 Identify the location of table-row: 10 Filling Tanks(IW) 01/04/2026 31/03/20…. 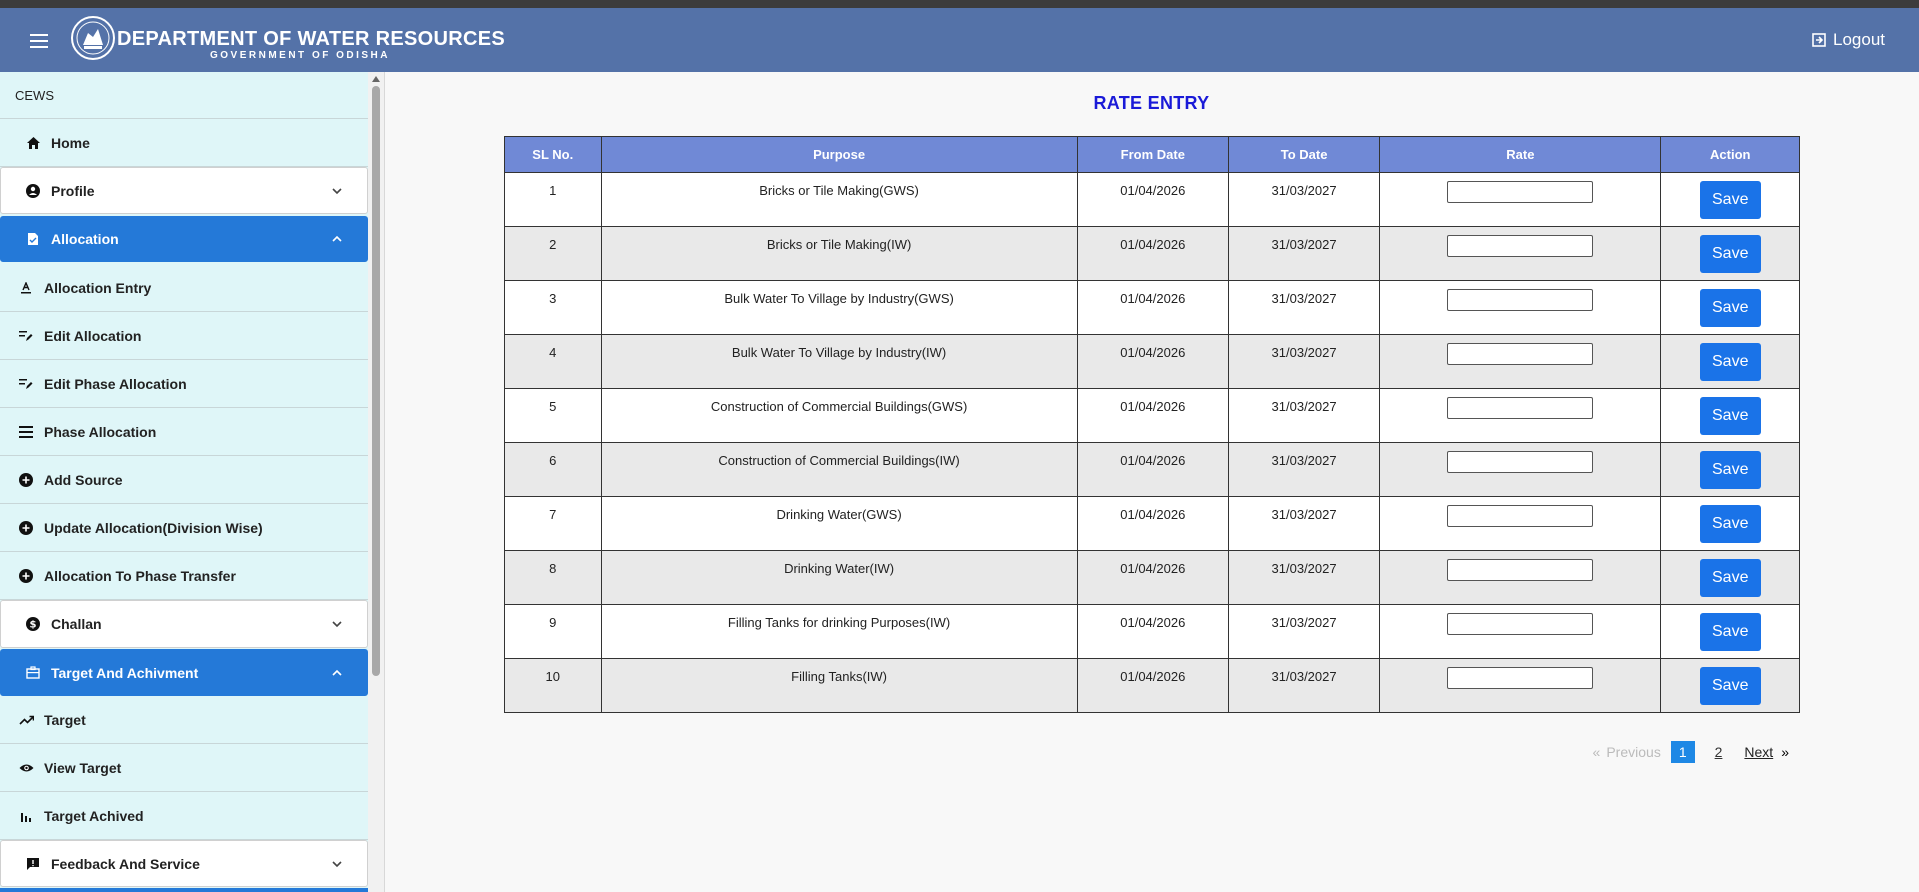
(1152, 685).